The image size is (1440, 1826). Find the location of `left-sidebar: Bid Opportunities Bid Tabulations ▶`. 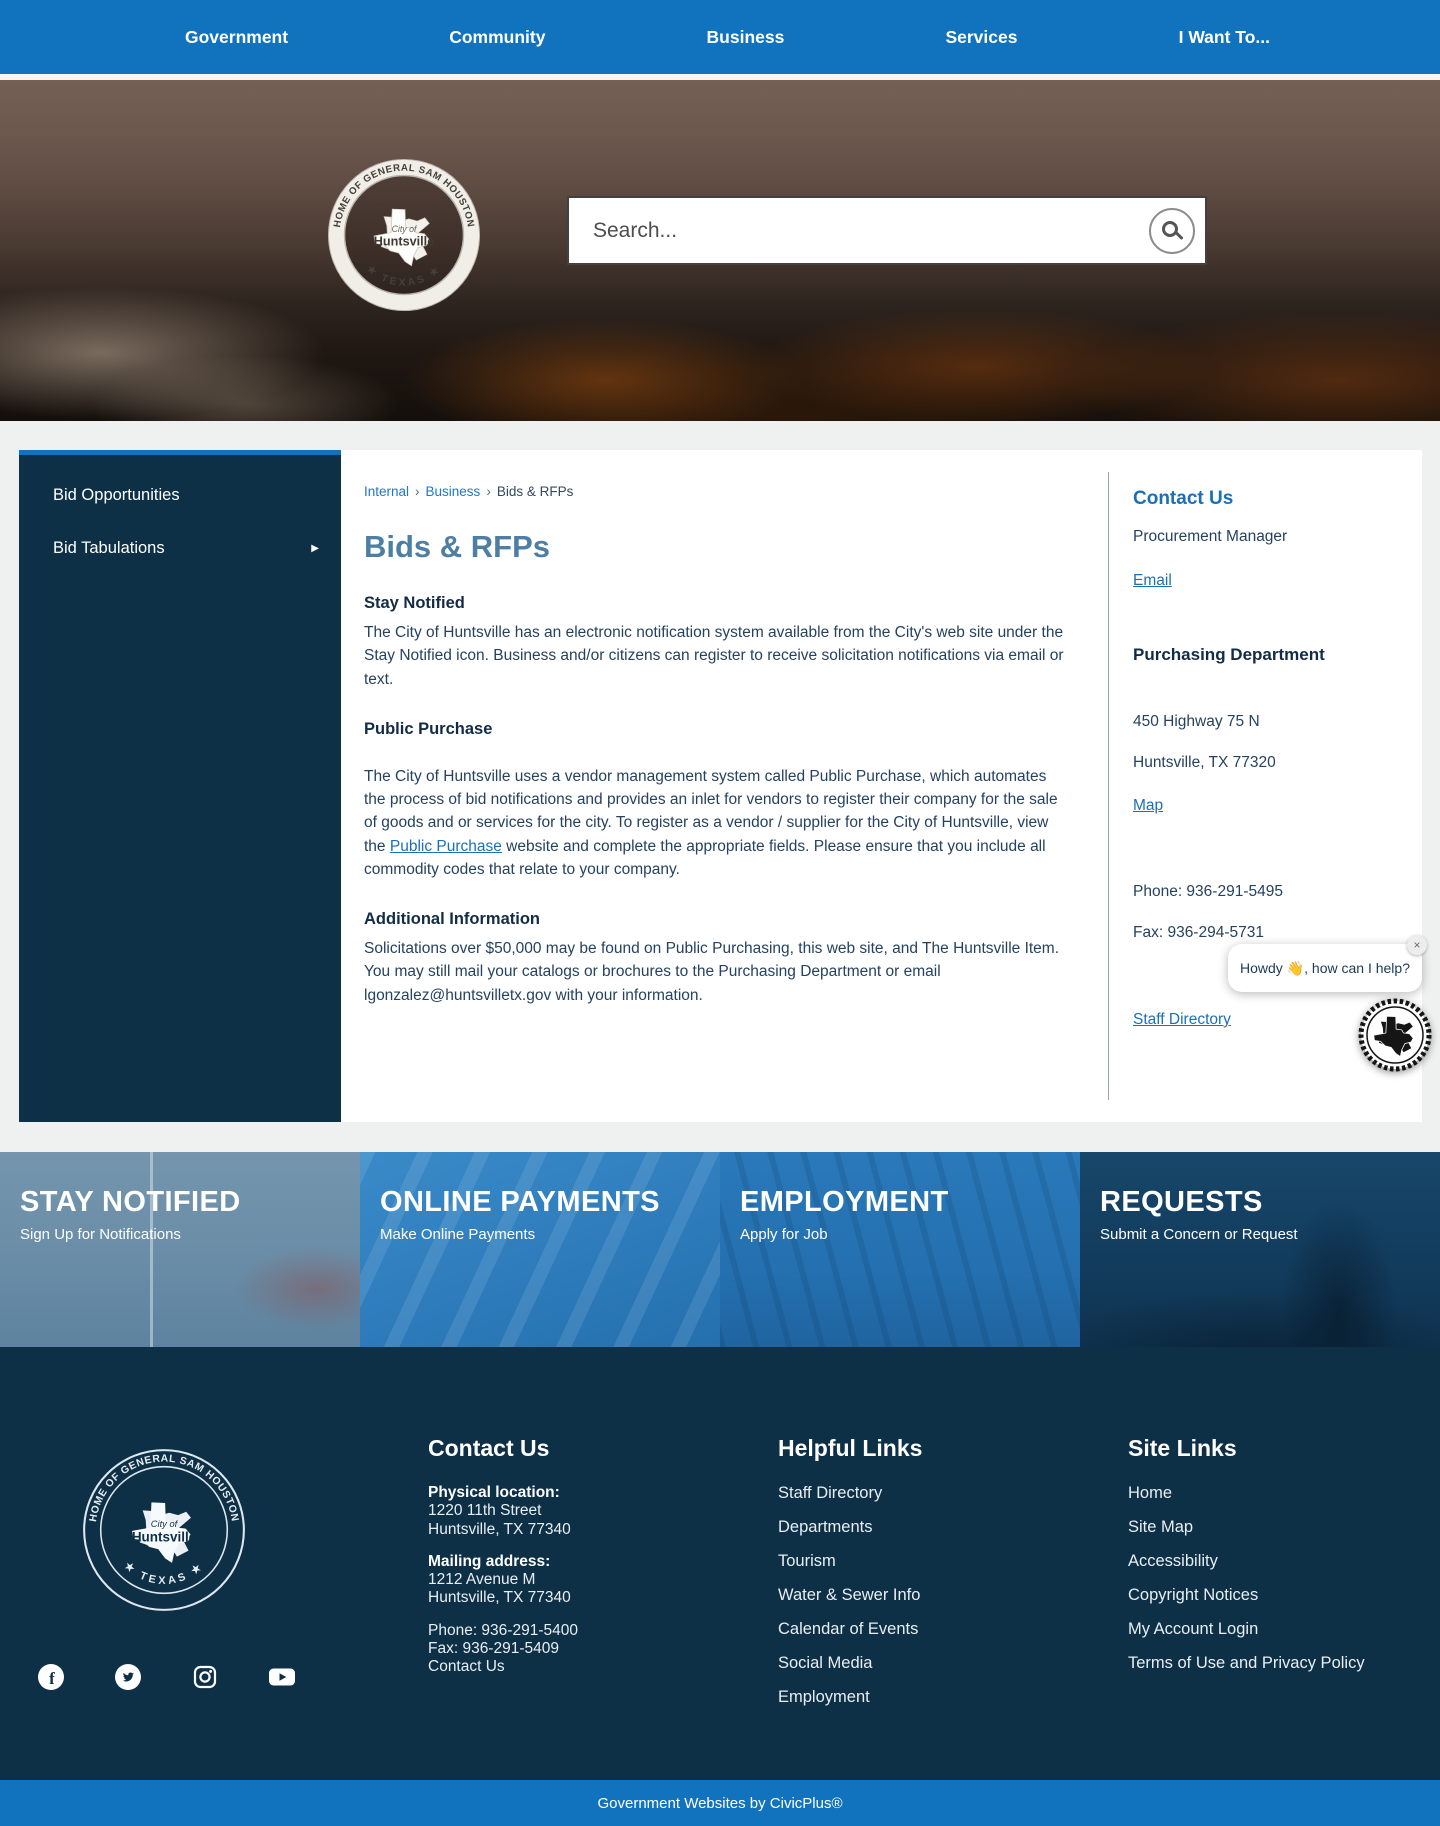

left-sidebar: Bid Opportunities Bid Tabulations ▶ is located at coordinates (180, 786).